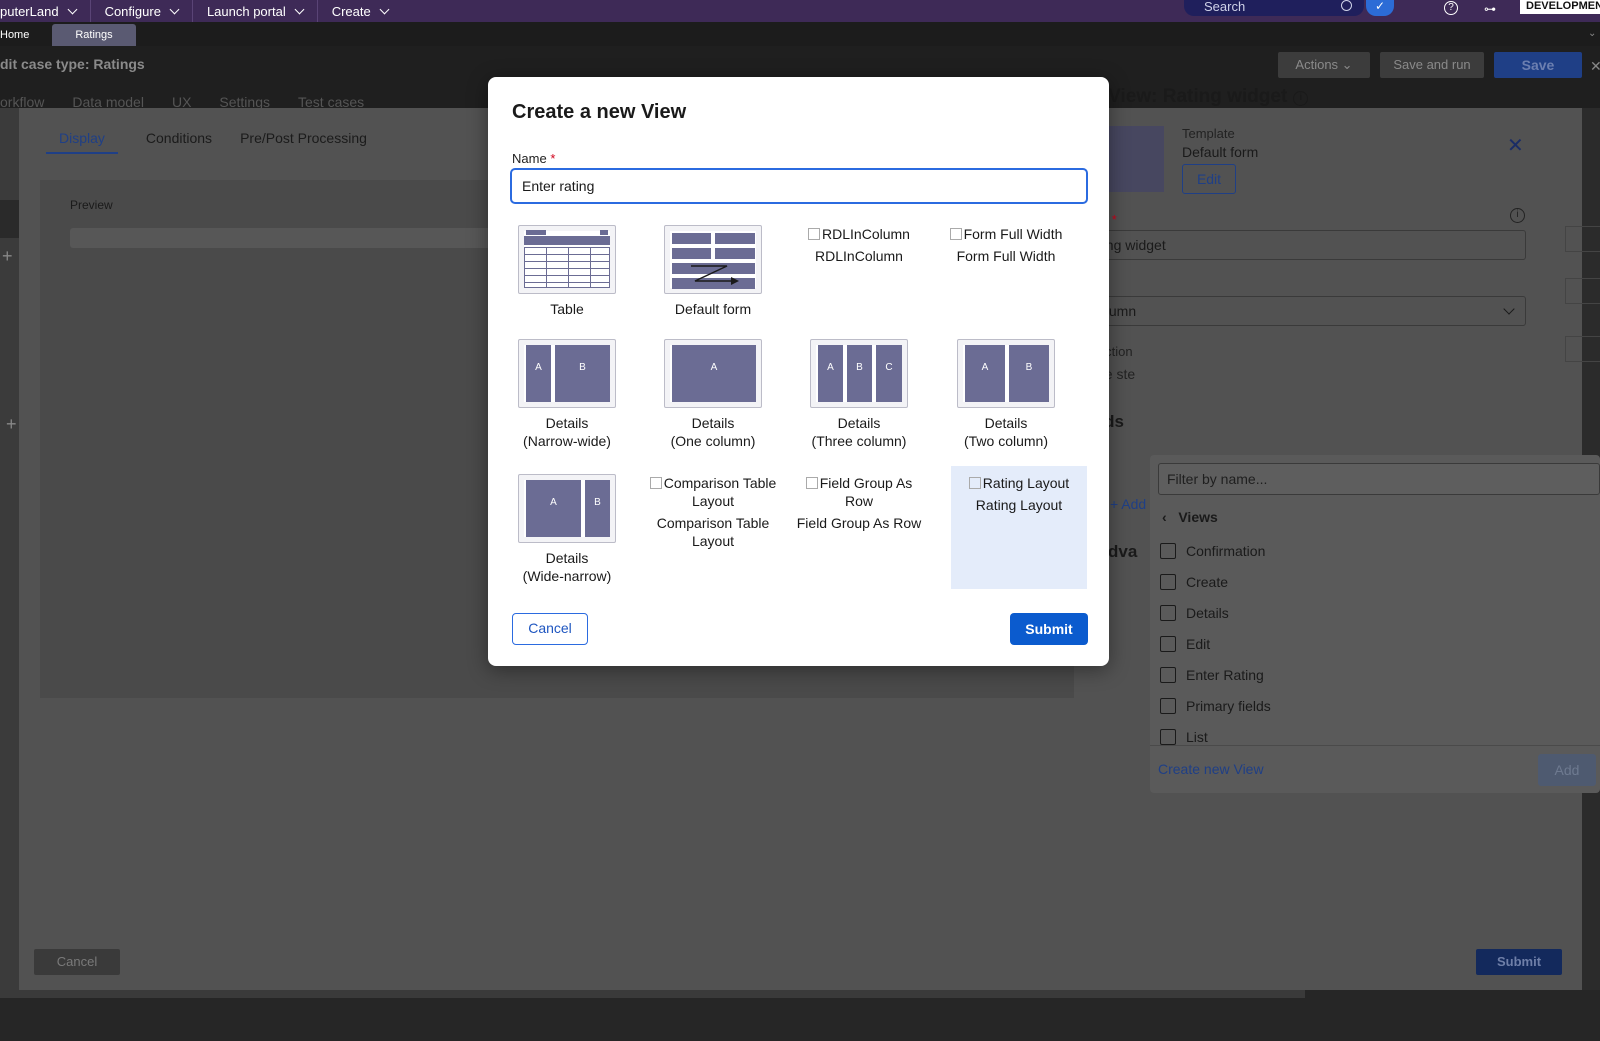 The height and width of the screenshot is (1041, 1600). I want to click on nav-create: Create, so click(360, 11).